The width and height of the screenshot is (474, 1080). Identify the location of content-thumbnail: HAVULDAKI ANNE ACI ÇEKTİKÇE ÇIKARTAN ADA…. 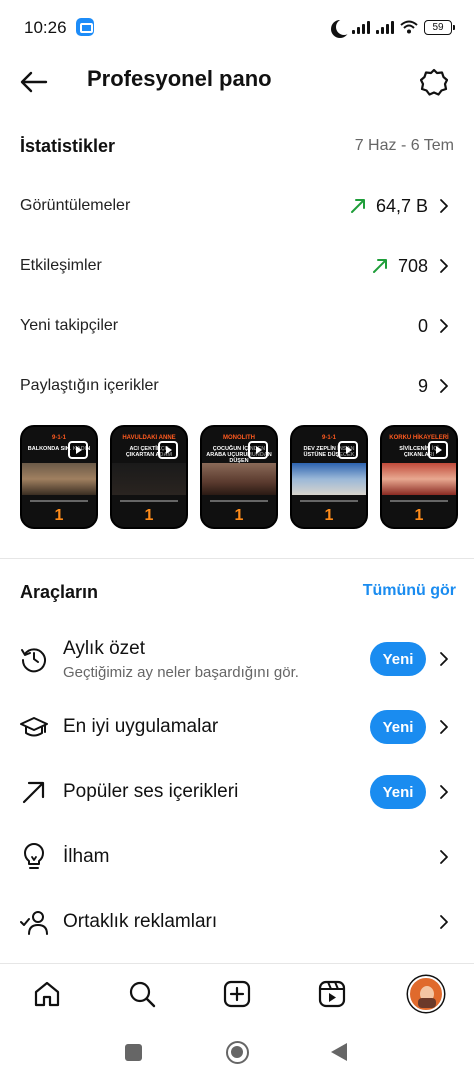
(149, 477).